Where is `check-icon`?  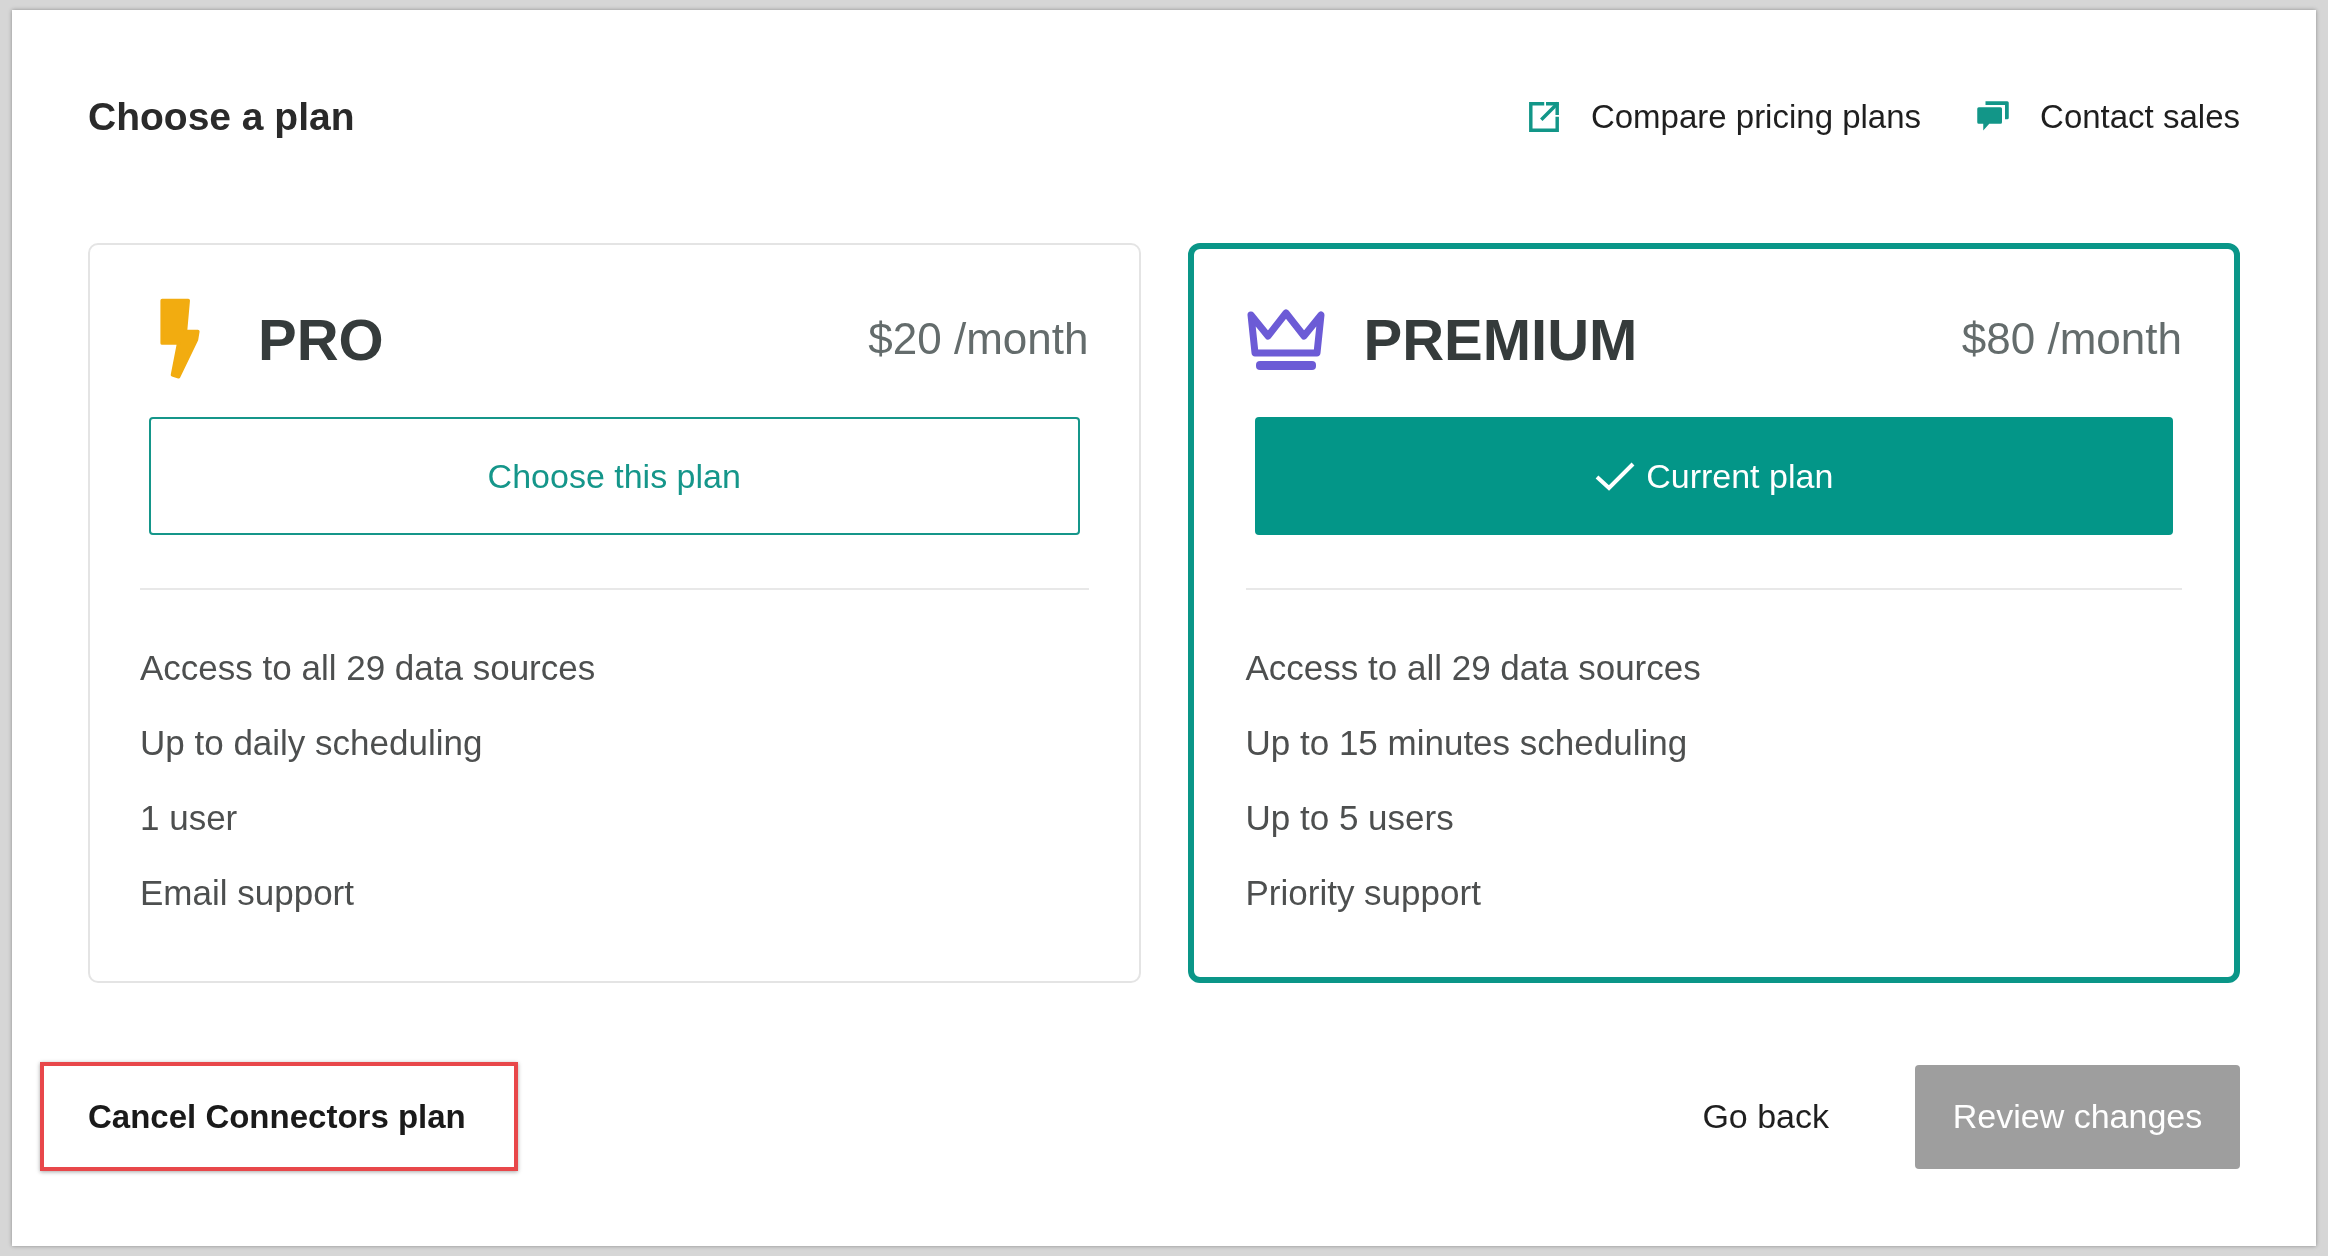
check-icon is located at coordinates (1615, 476).